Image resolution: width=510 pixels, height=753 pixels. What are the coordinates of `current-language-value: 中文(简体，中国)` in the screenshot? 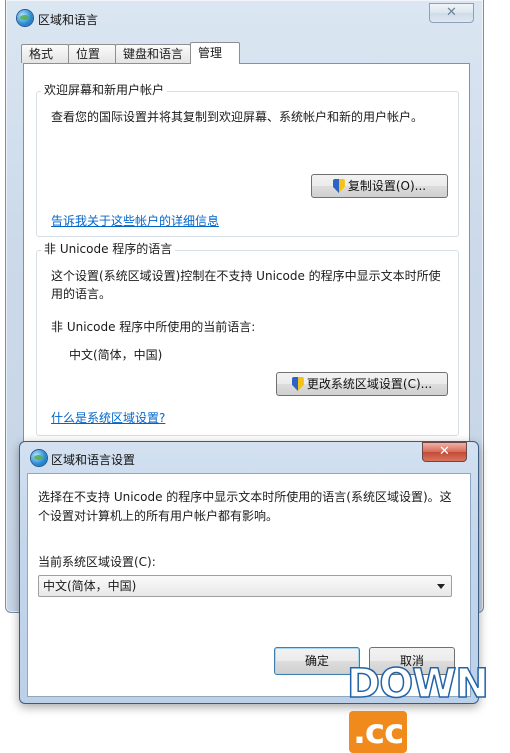 It's located at (116, 355).